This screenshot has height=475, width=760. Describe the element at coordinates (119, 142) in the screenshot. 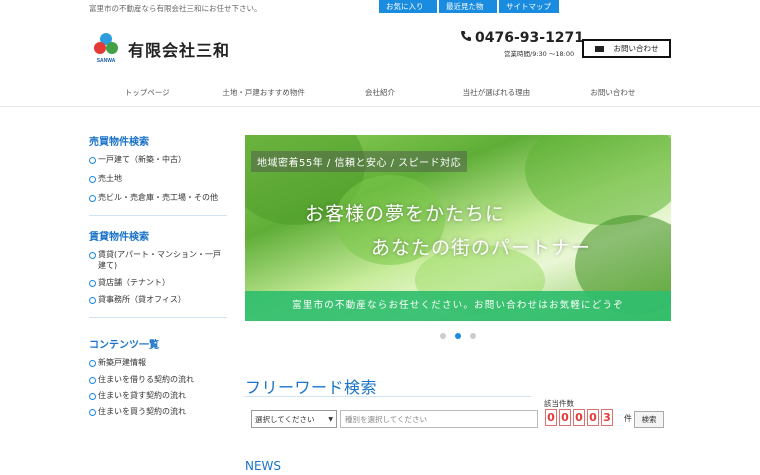

I see `sale-search-heading: 売買物件検索` at that location.